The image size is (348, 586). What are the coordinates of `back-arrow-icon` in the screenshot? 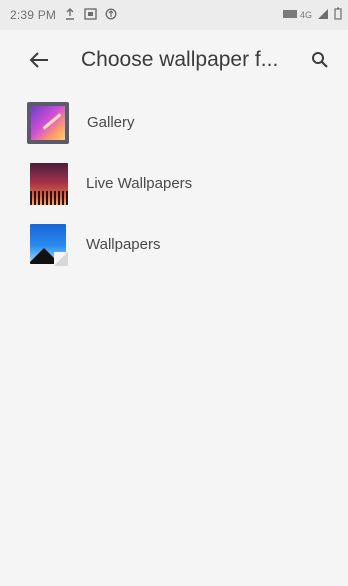 It's located at (38, 60).